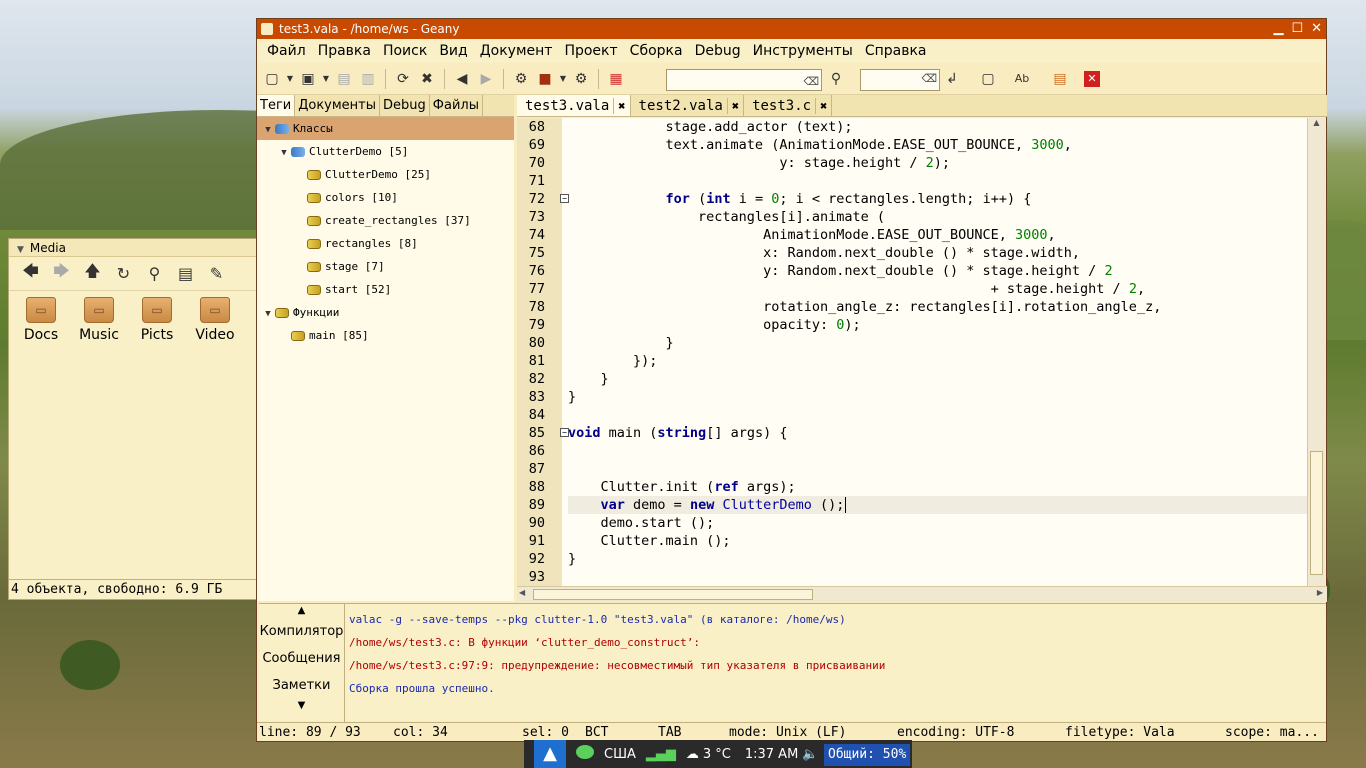  What do you see at coordinates (276, 105) in the screenshot?
I see `sidebar-tab: Теги` at bounding box center [276, 105].